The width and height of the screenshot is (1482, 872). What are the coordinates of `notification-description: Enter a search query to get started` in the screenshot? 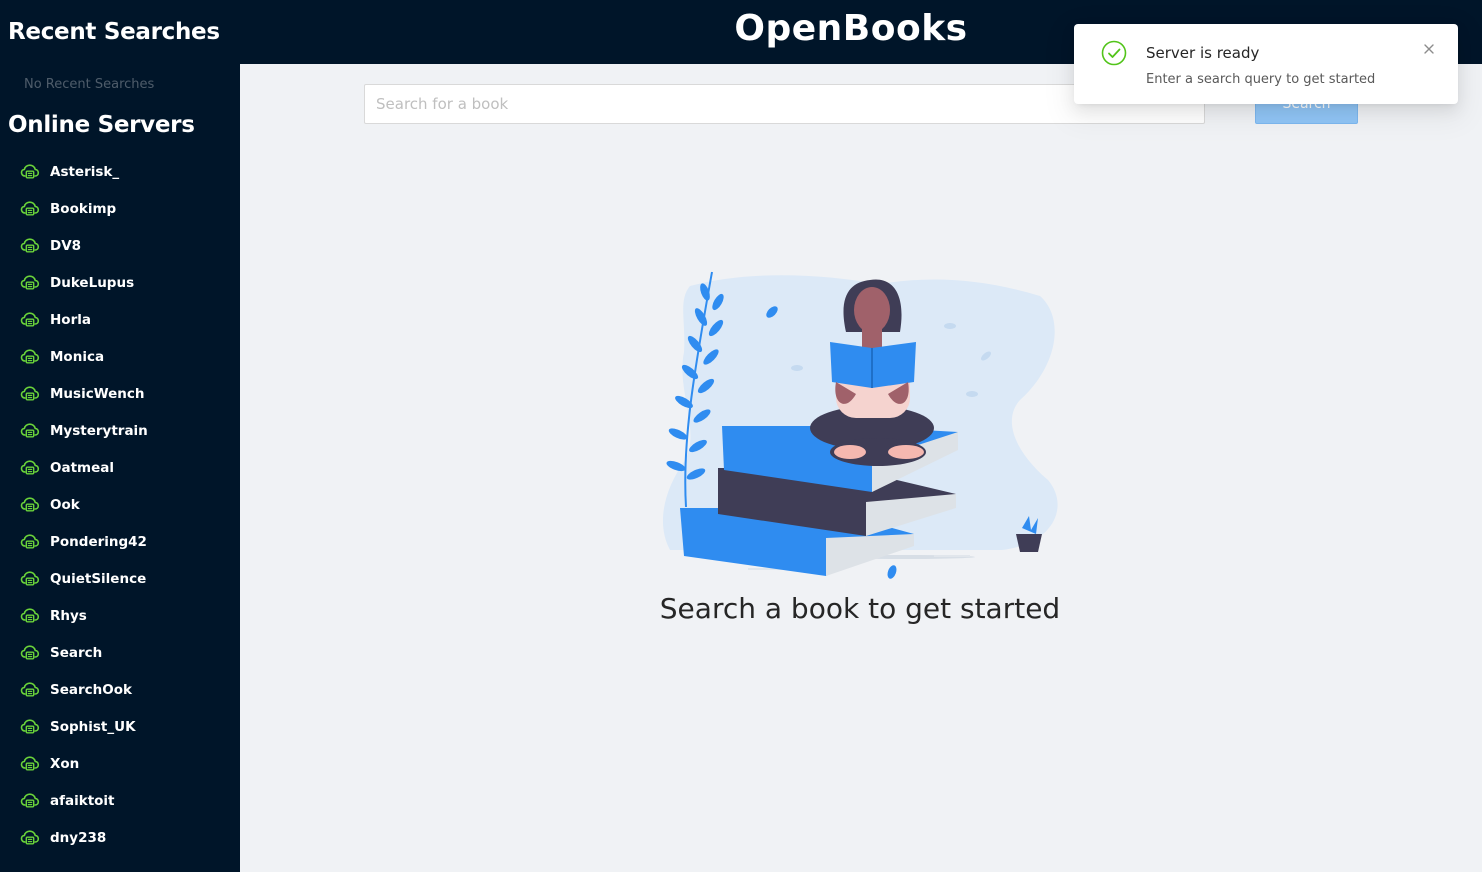 It's located at (1261, 79).